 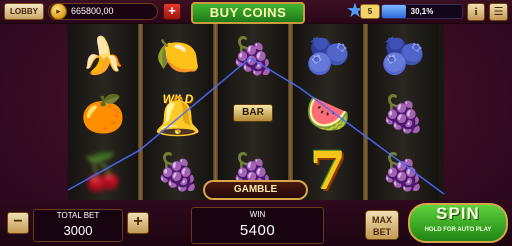 What do you see at coordinates (178, 117) in the screenshot?
I see `bell-icon: 🔔` at bounding box center [178, 117].